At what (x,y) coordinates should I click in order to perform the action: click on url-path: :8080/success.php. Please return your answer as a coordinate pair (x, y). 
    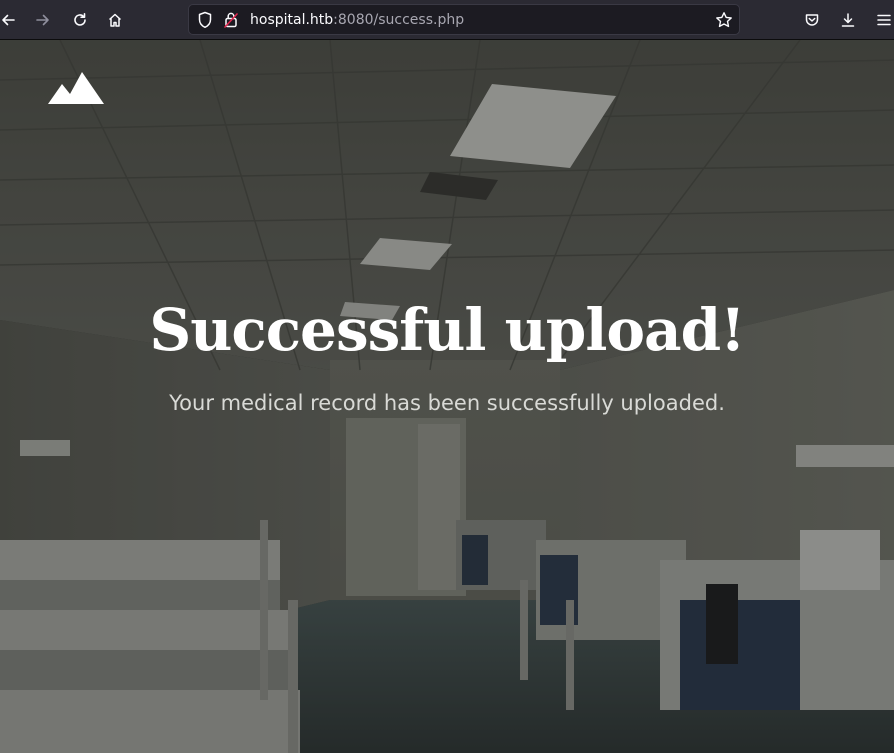
    Looking at the image, I should click on (399, 20).